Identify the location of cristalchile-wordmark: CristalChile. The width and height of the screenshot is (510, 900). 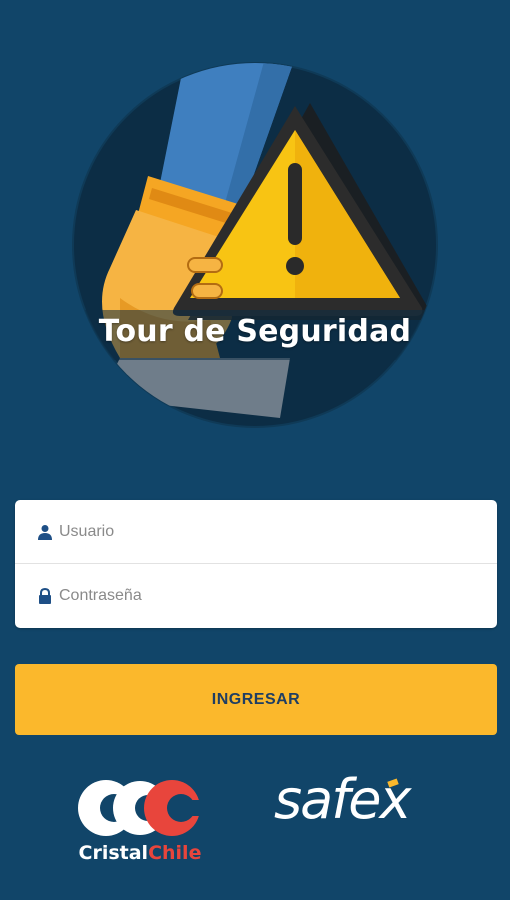
(140, 853).